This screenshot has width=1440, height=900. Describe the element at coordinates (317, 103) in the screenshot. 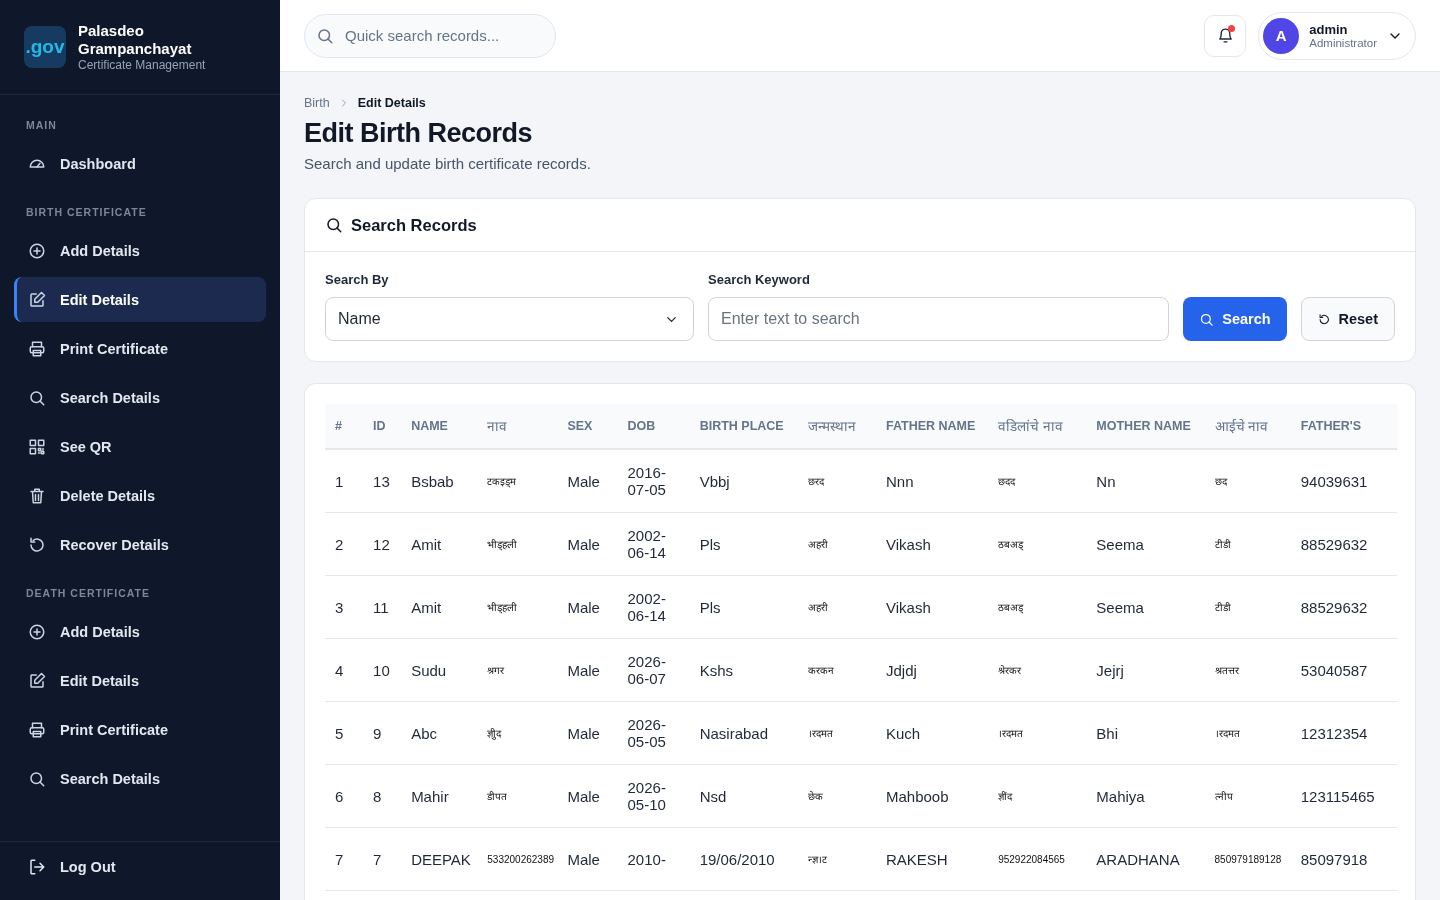

I see `breadcrumb-item: Birth` at that location.